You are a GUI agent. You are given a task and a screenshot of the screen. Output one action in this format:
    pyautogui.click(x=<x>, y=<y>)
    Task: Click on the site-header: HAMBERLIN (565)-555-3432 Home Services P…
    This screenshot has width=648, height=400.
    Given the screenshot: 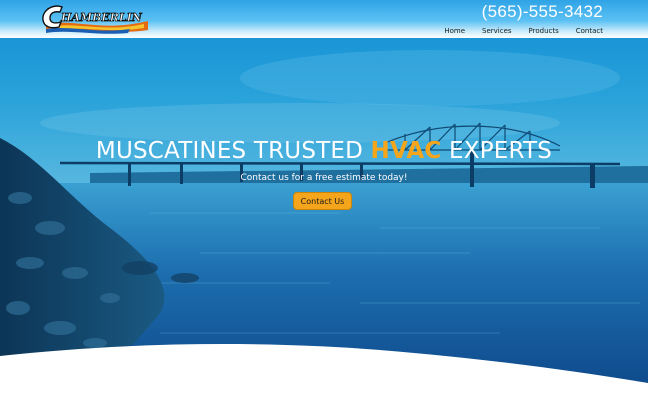 What is the action you would take?
    pyautogui.click(x=324, y=19)
    